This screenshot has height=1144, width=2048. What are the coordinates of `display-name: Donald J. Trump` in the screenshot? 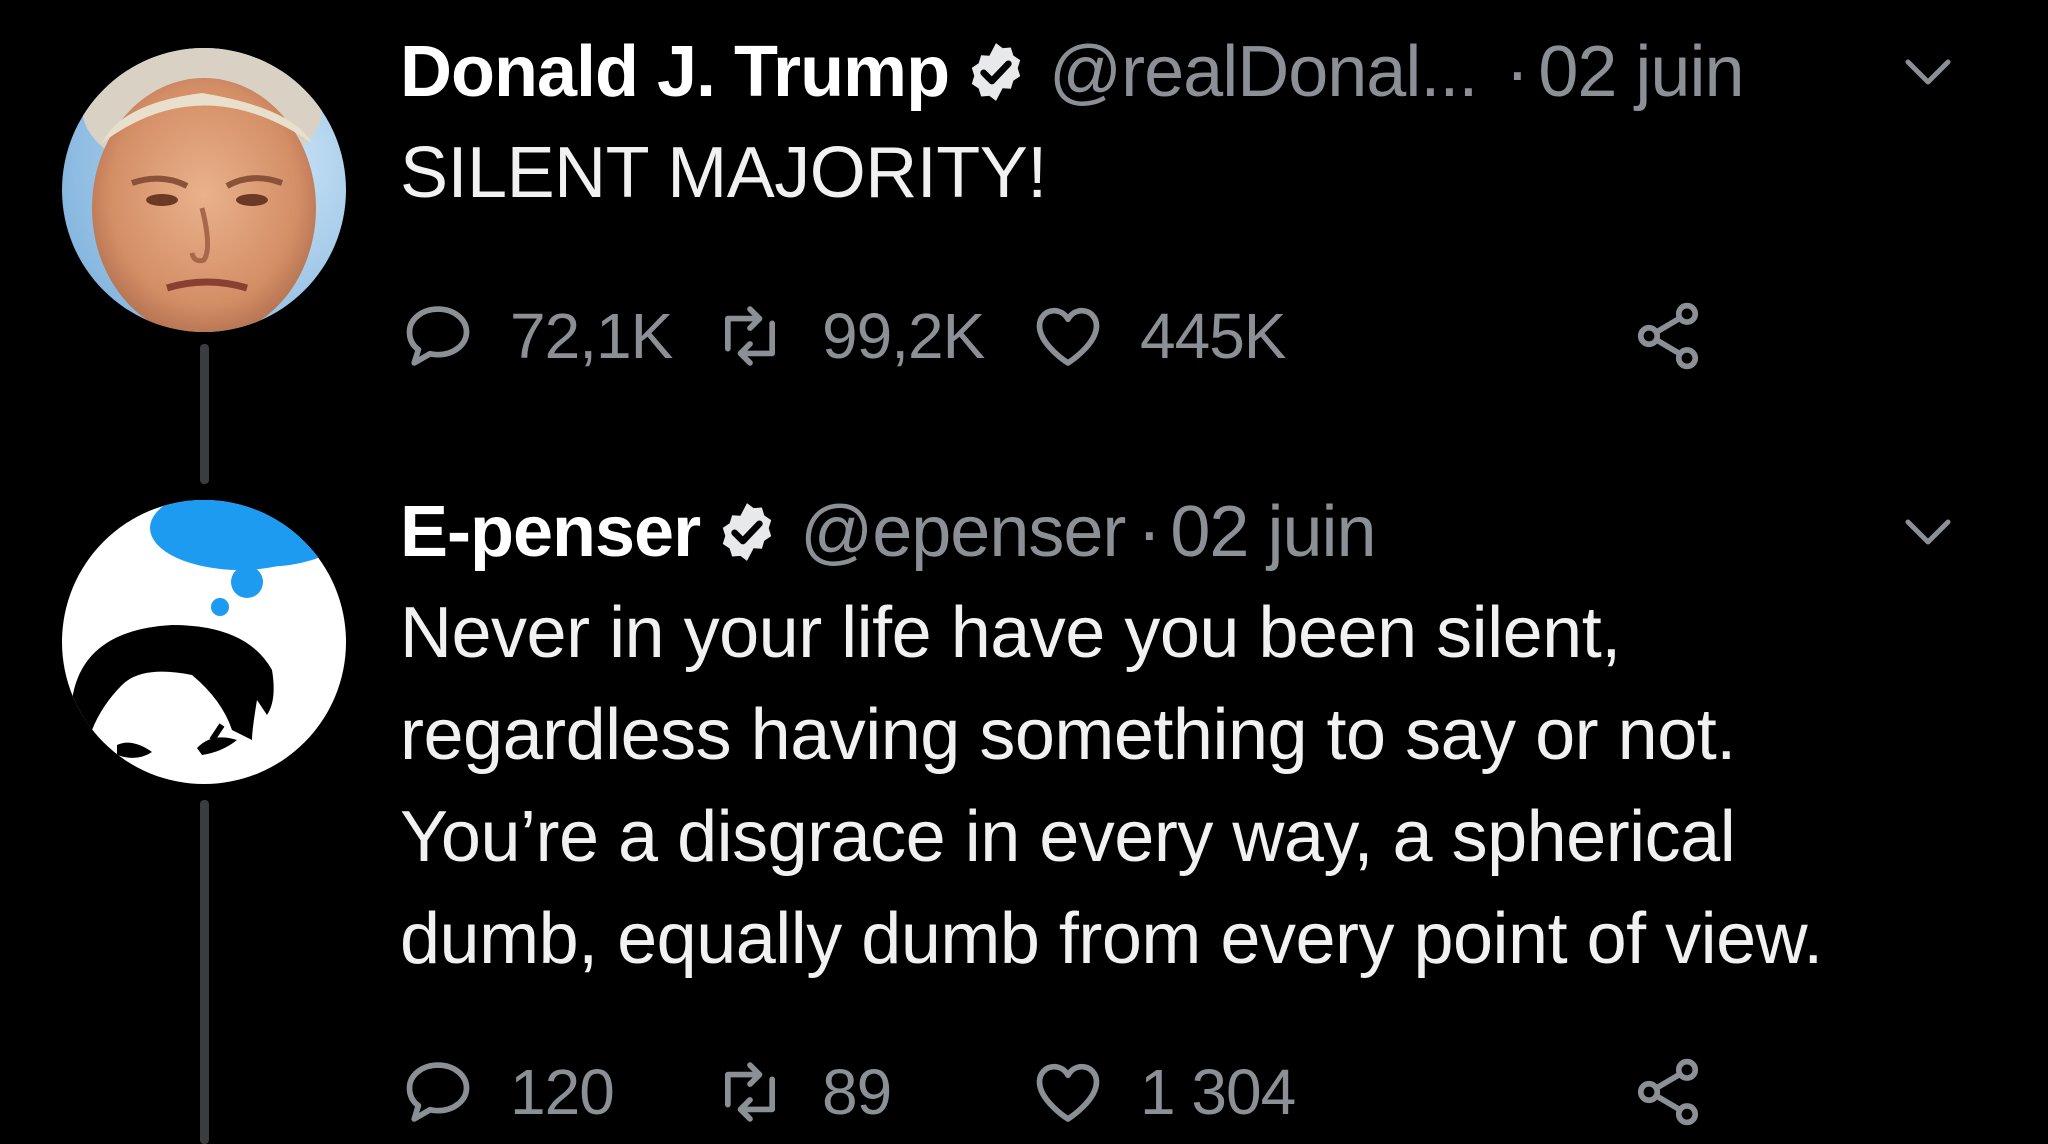 It's located at (675, 72).